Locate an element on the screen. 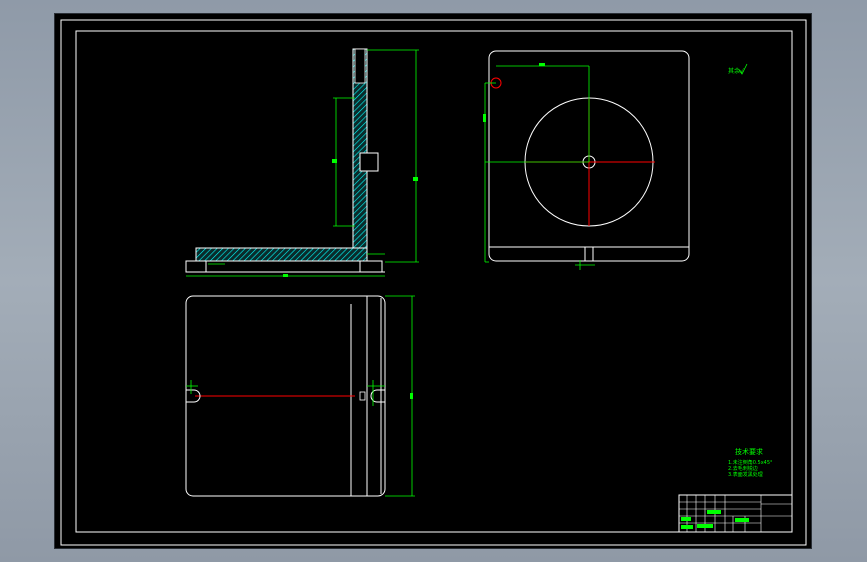 The width and height of the screenshot is (867, 562). notes-line-3: 3.表面发黑处理 is located at coordinates (745, 474).